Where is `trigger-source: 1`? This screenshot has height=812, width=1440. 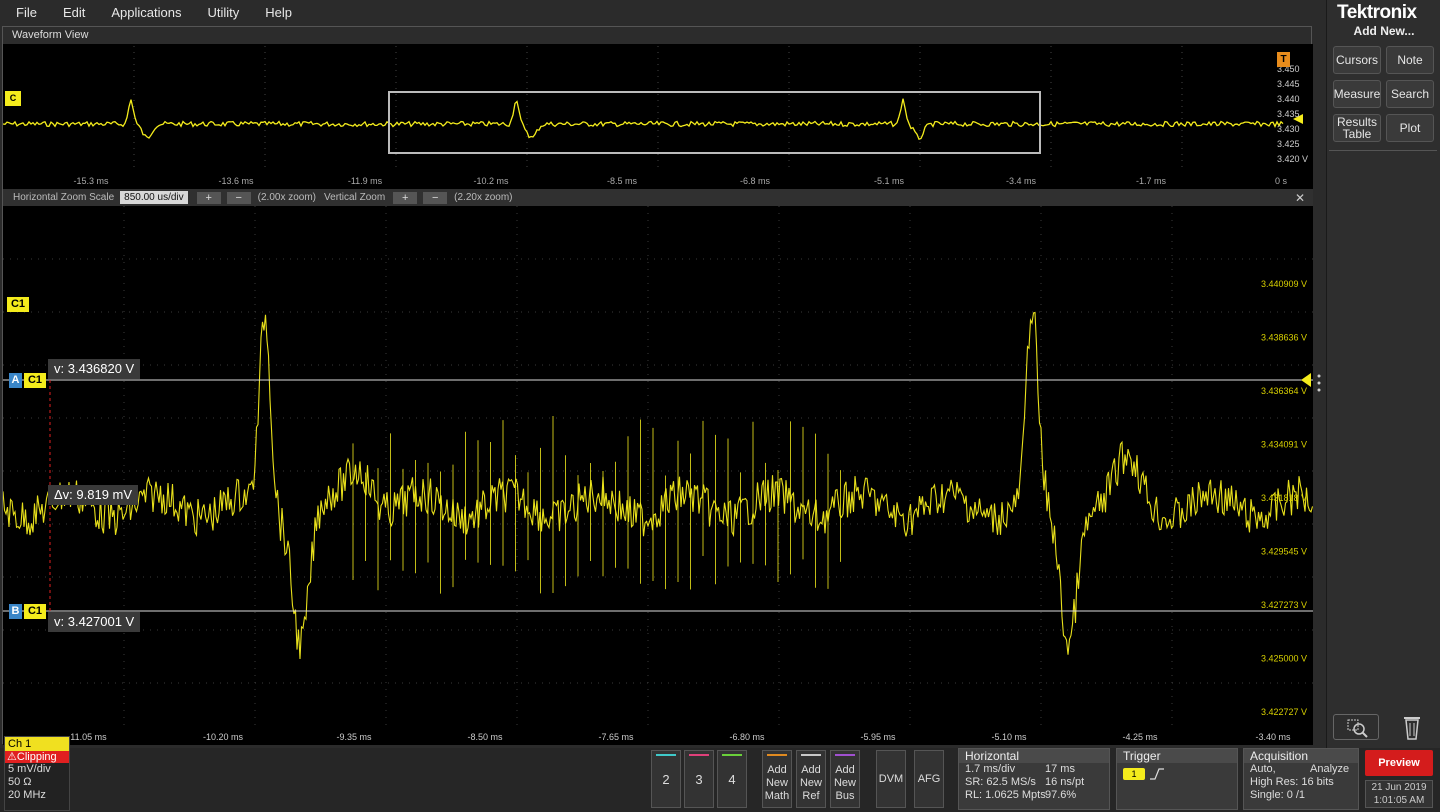 trigger-source: 1 is located at coordinates (1134, 774).